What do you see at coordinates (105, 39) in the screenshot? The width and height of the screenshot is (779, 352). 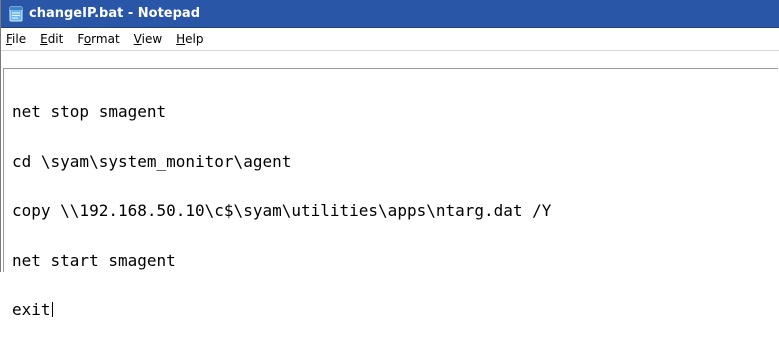 I see `menu-format-rest: rmat` at bounding box center [105, 39].